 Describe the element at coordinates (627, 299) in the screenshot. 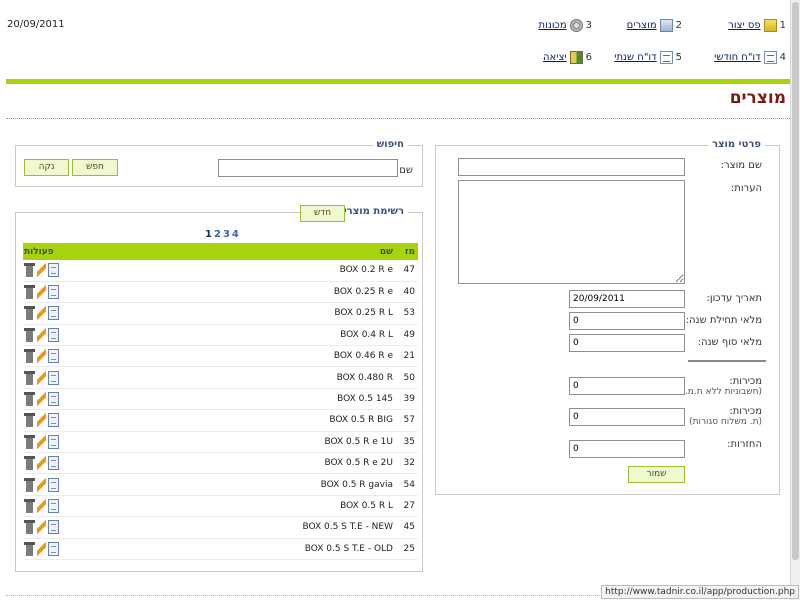

I see `update-date-input` at that location.